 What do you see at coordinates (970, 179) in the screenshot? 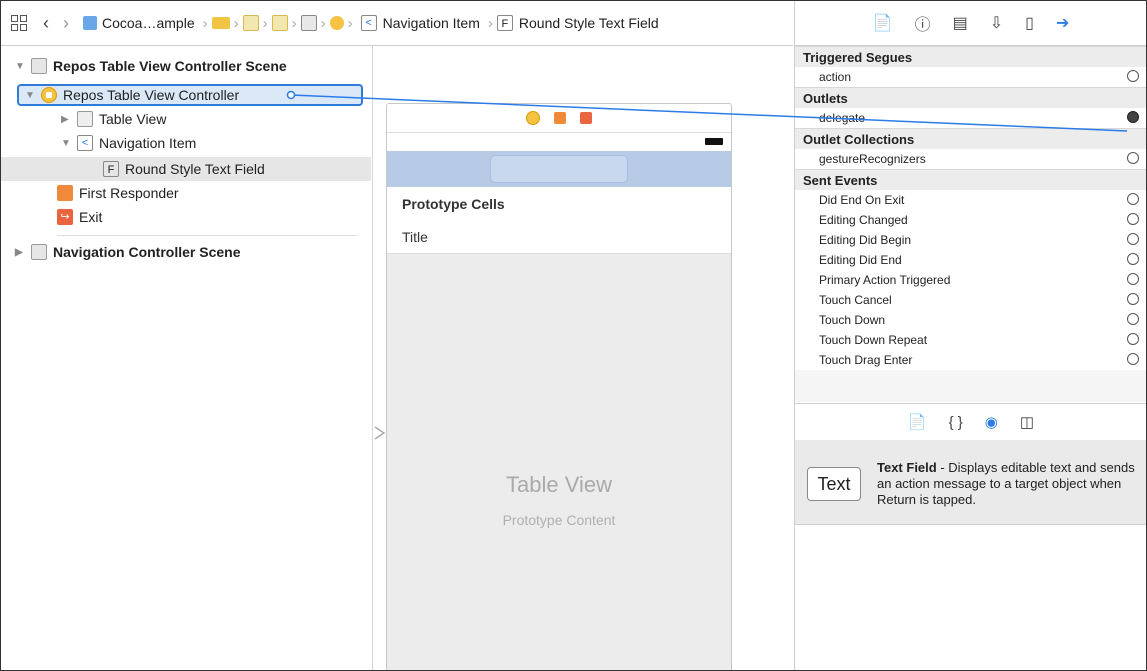
I see `connection-section-header: Sent Events` at bounding box center [970, 179].